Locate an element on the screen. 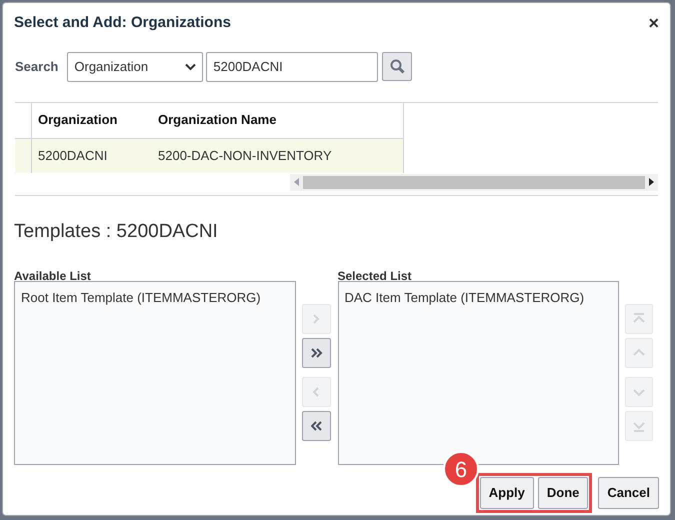  table-cell-text: 5200-DAC-NON-INVENTORY is located at coordinates (245, 155).